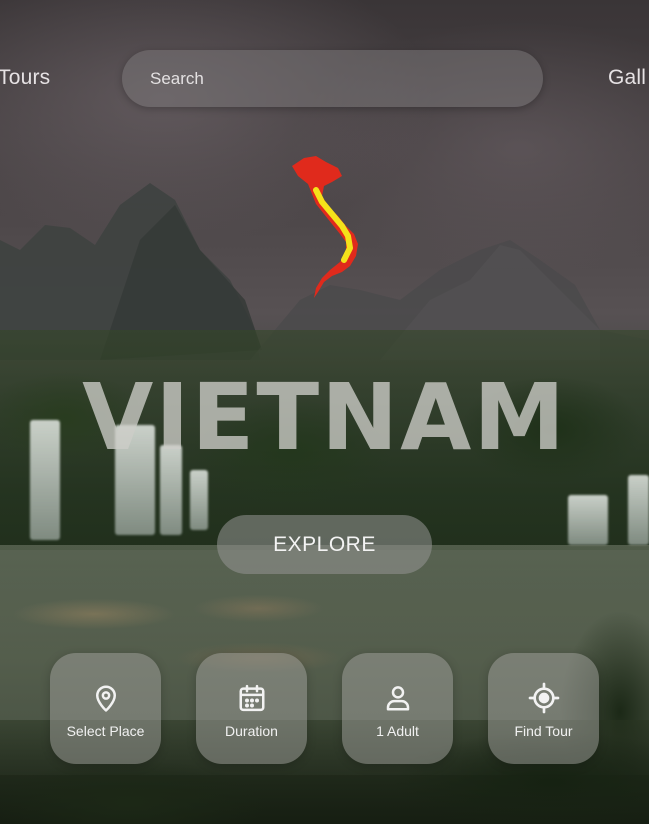 The height and width of the screenshot is (824, 649). Describe the element at coordinates (543, 731) in the screenshot. I see `find-tour-label: Find Tour` at that location.